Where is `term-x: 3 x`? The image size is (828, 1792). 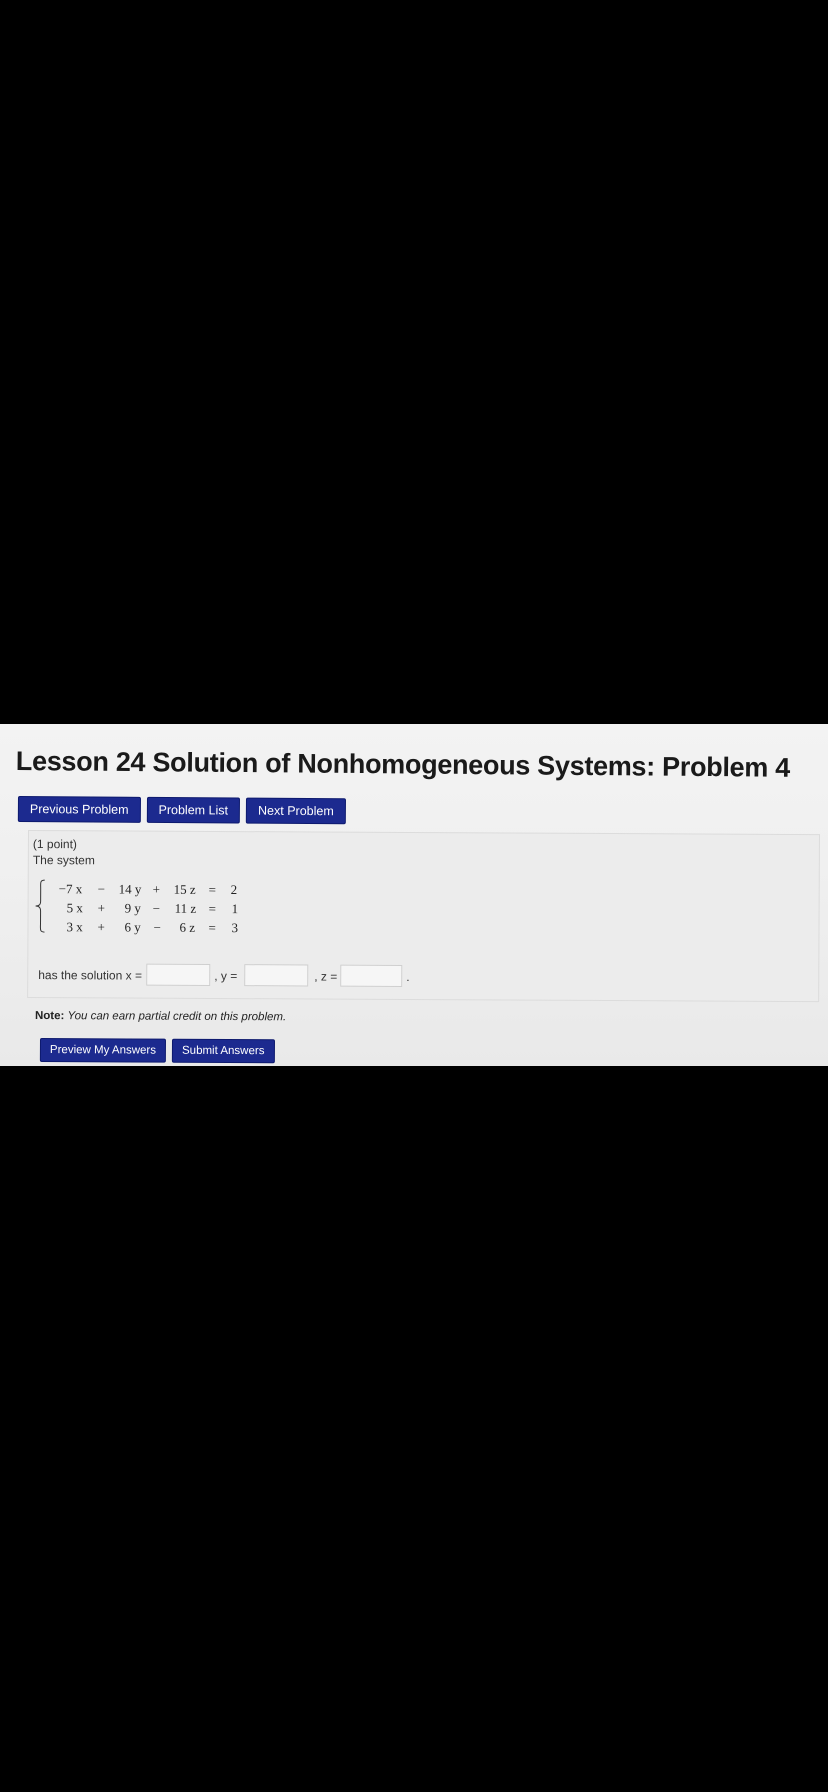
term-x: 3 x is located at coordinates (74, 927).